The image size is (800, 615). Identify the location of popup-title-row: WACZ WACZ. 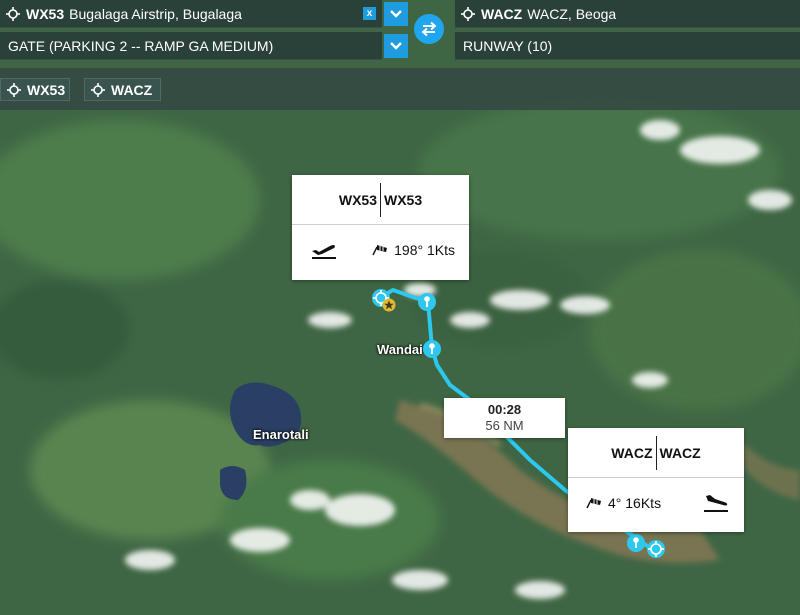
(656, 453).